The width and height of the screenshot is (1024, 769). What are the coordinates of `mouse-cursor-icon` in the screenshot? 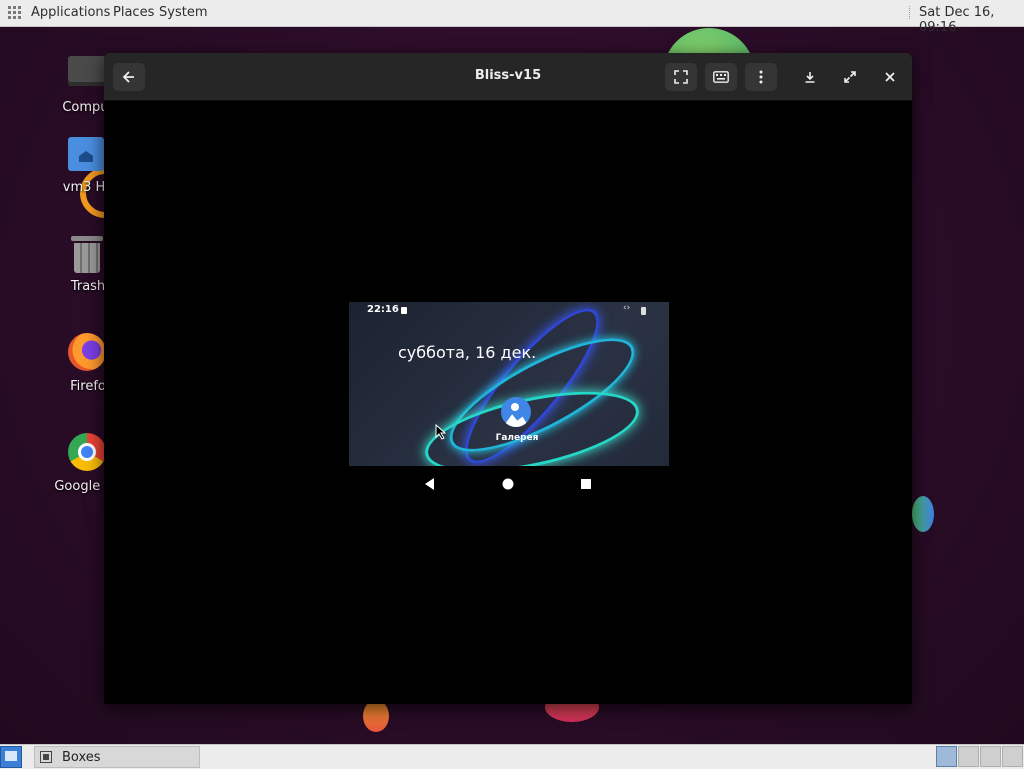 It's located at (441, 432).